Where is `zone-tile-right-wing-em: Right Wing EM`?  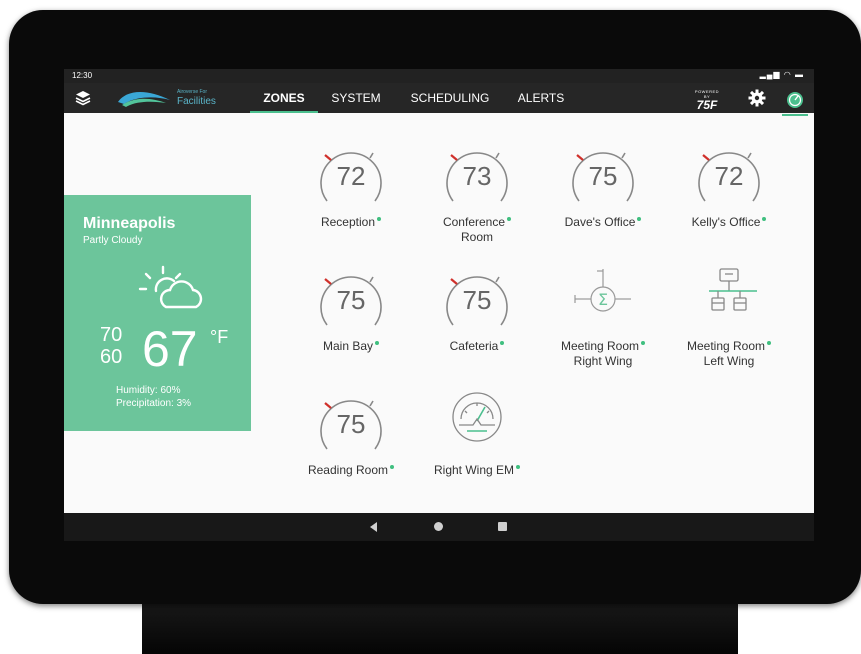
zone-tile-right-wing-em: Right Wing EM is located at coordinates (477, 444).